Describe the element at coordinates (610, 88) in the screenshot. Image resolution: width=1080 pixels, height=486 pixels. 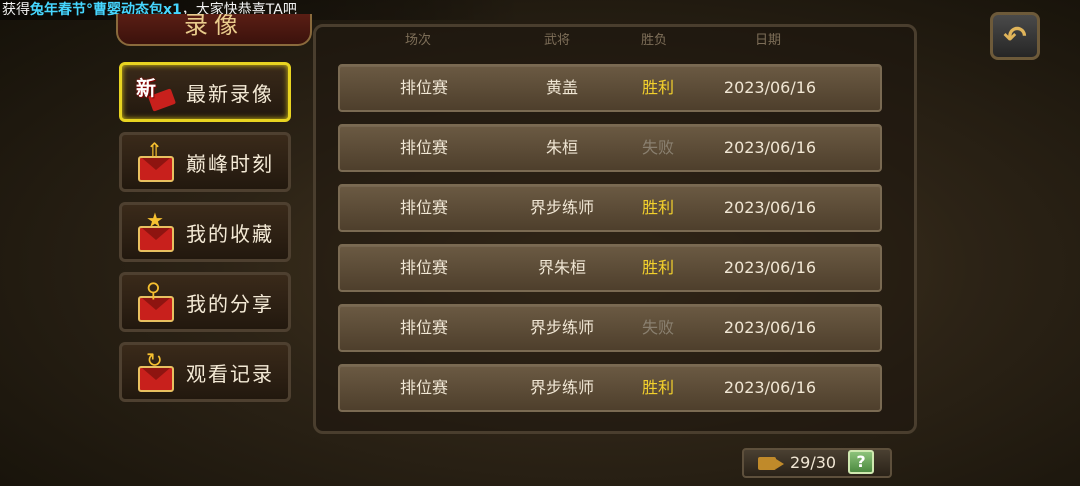
I see `replay-row: 排位赛 黄盖 胜利 2023/06/16` at that location.